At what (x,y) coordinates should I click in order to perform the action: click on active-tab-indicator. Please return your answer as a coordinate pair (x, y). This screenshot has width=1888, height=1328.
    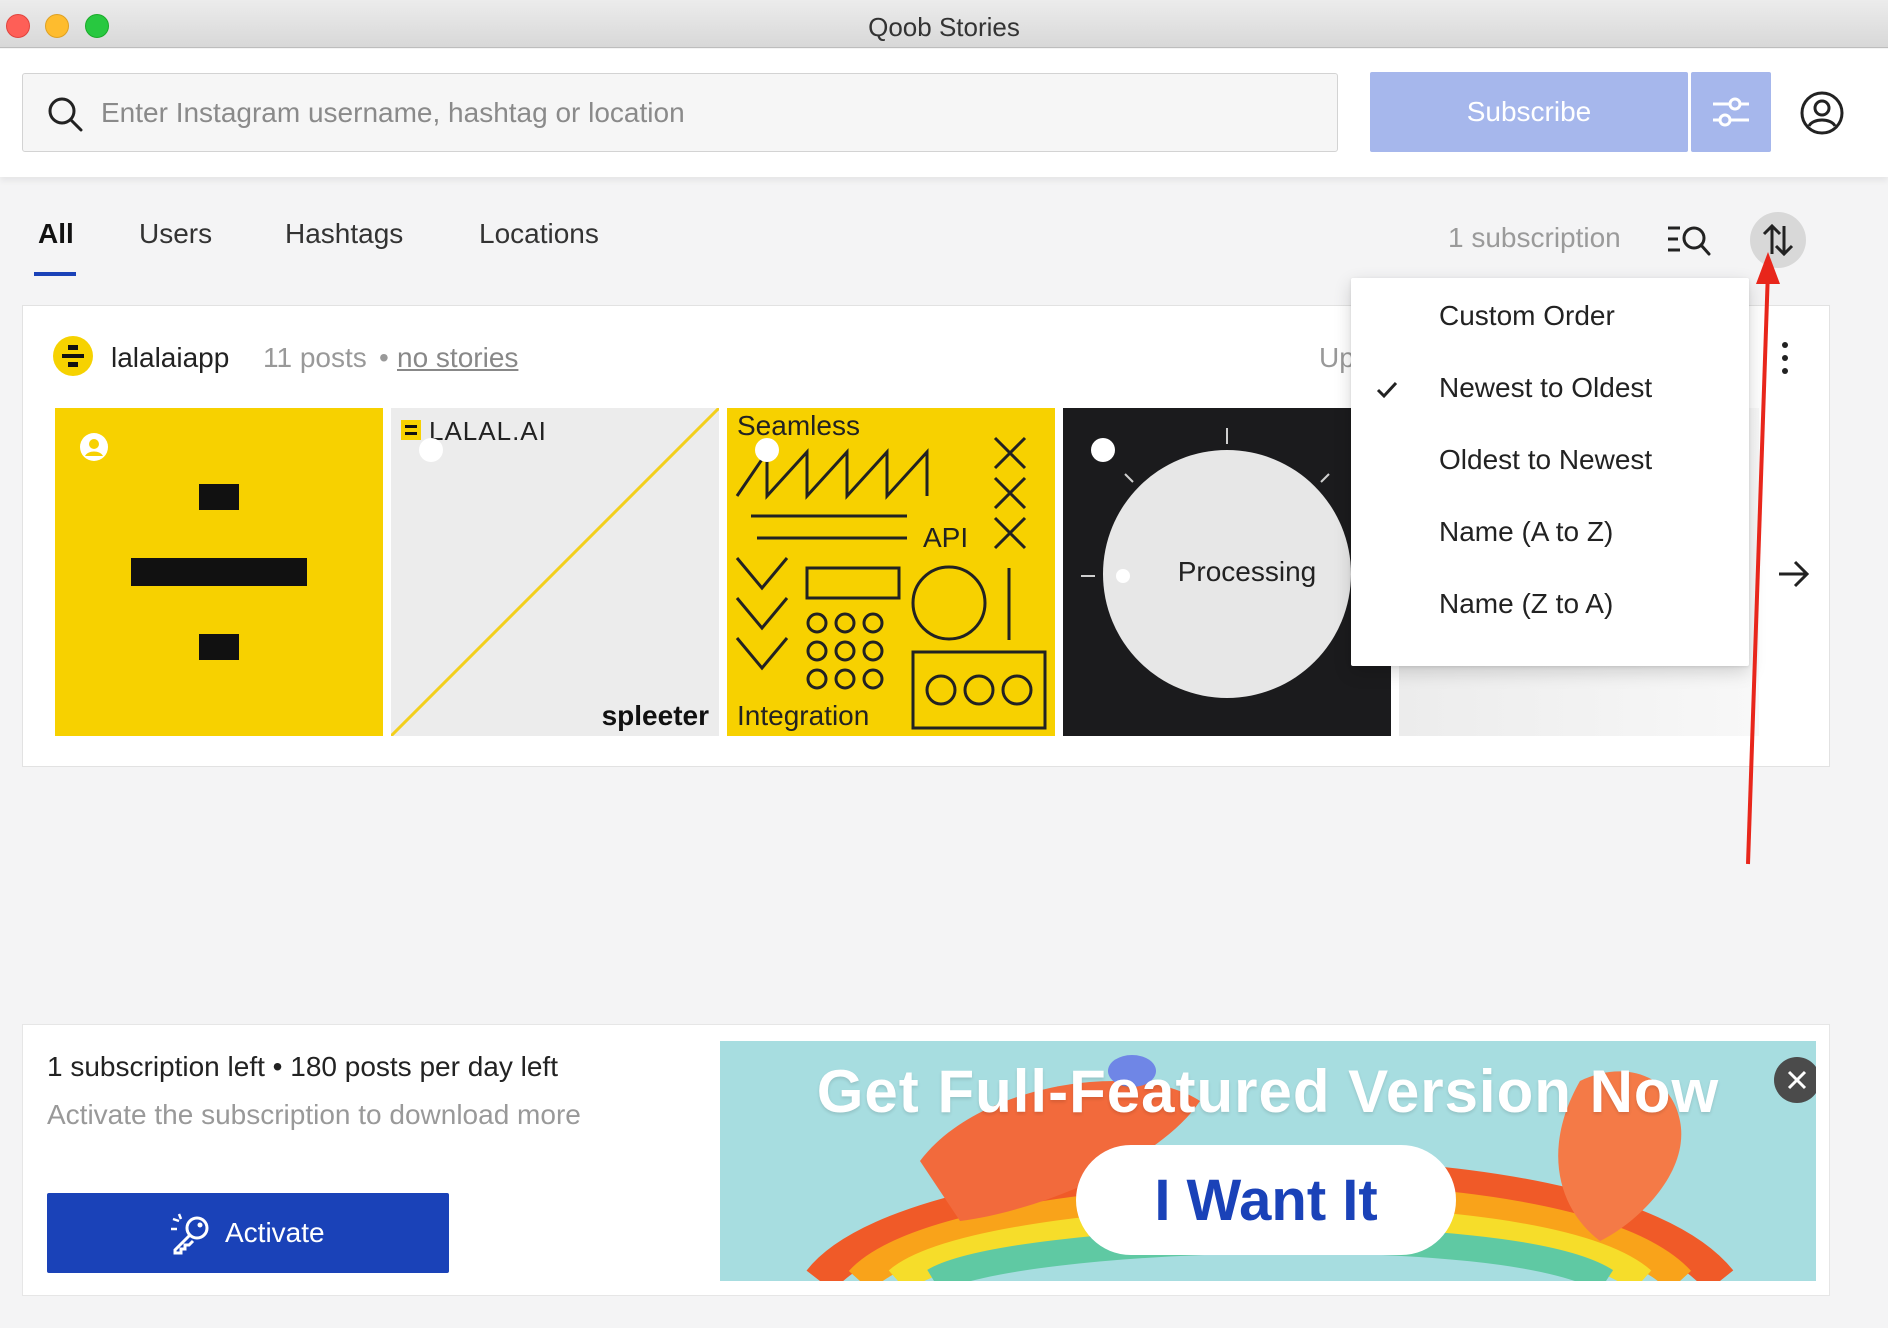
    Looking at the image, I should click on (55, 274).